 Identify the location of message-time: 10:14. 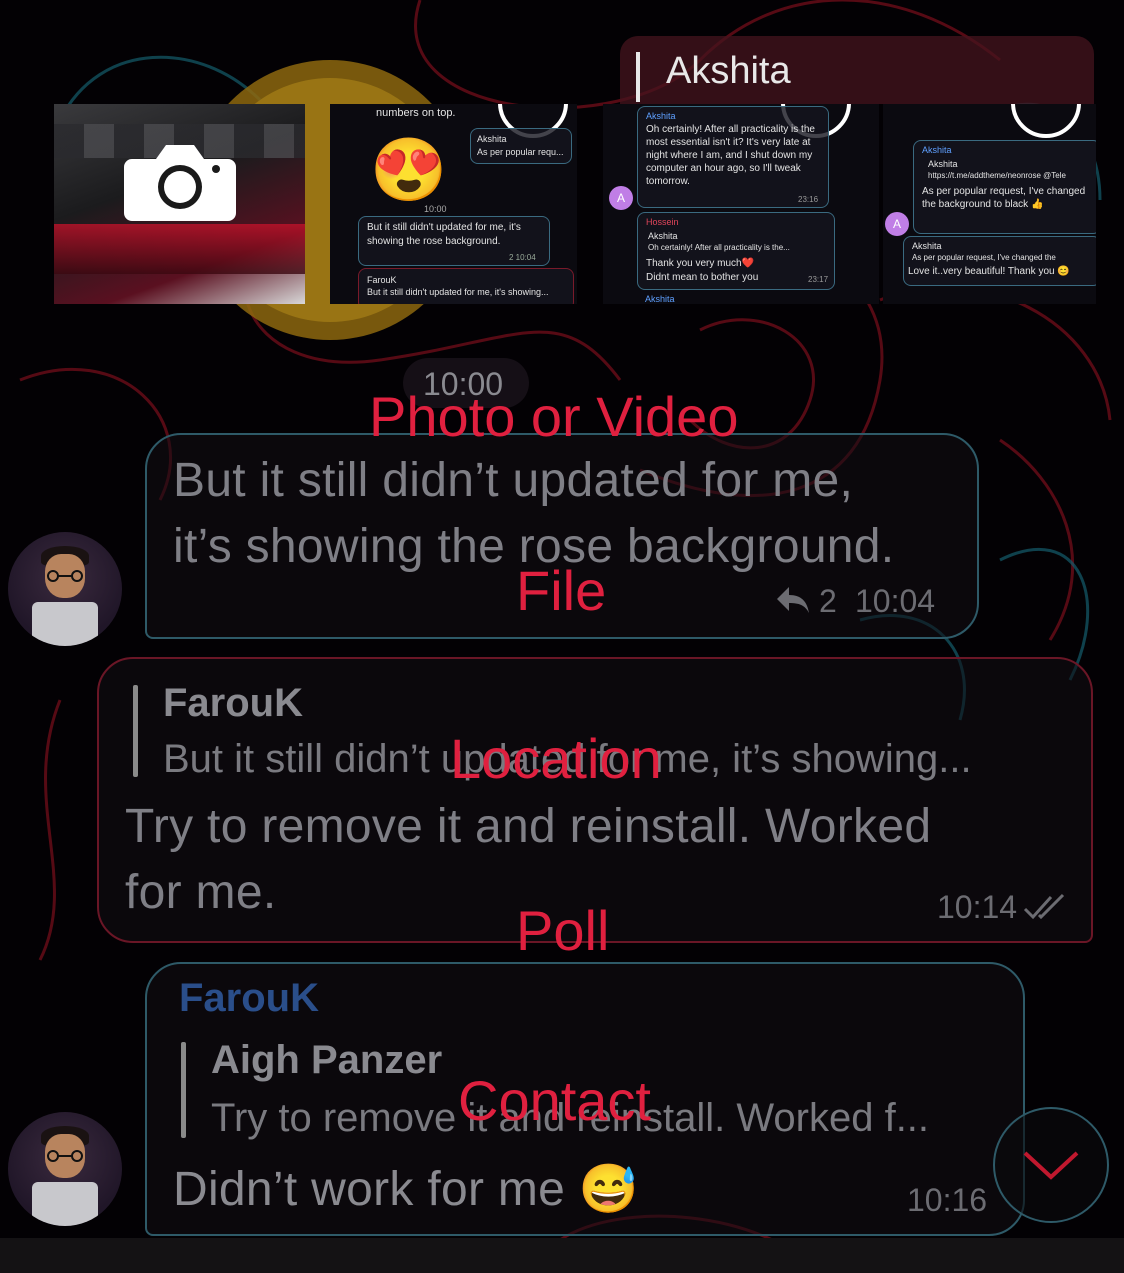
(977, 907).